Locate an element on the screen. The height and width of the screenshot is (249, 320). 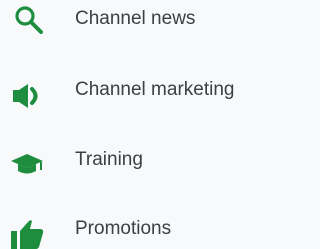
menu-item-promotions: Promotions is located at coordinates (131, 229).